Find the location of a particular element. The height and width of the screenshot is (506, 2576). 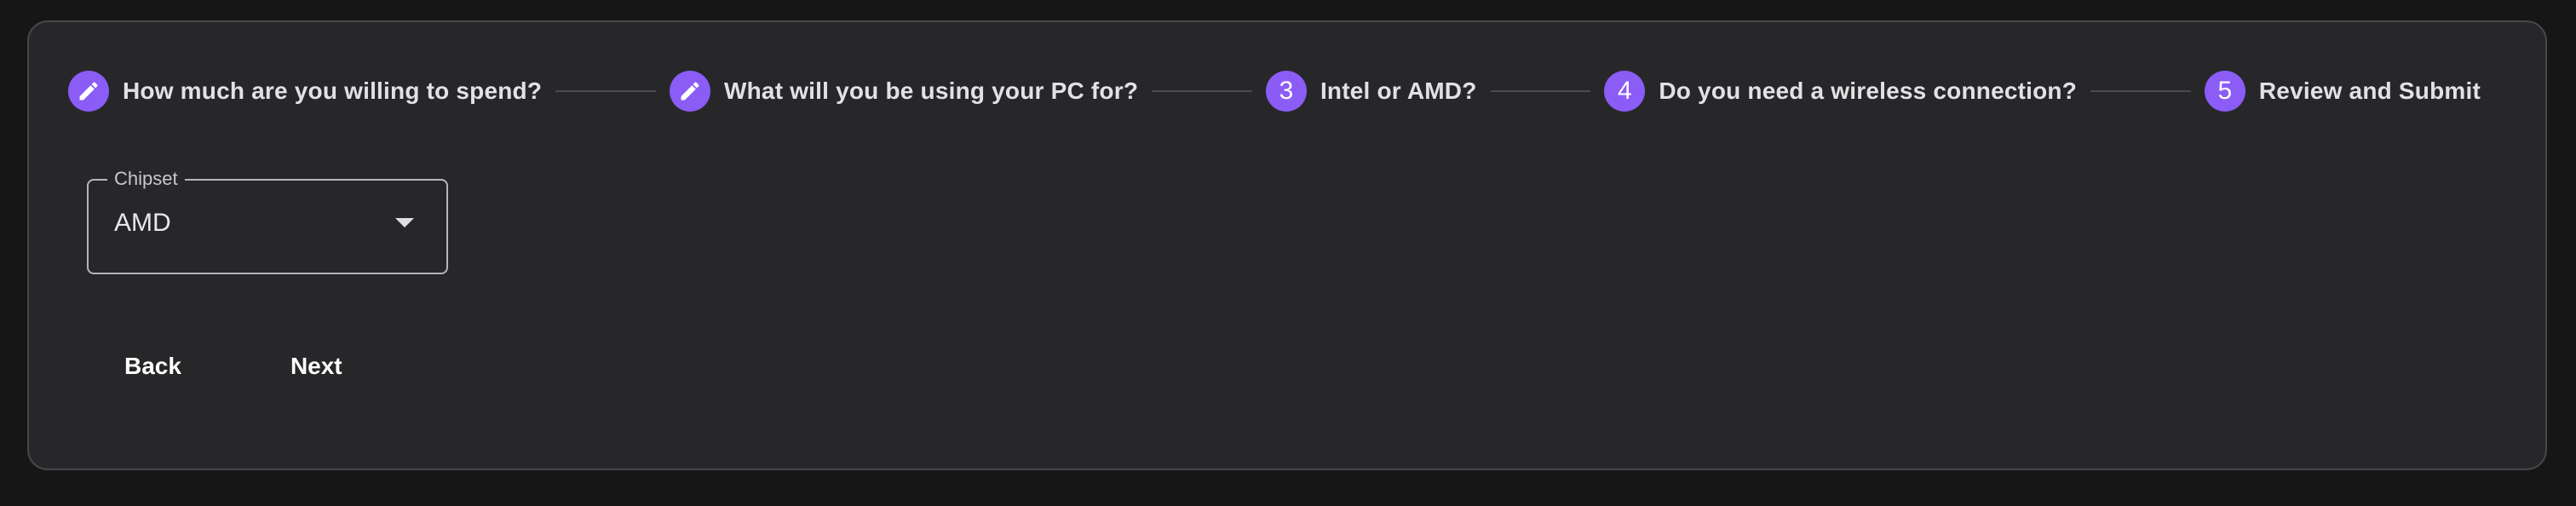

dropdown-arrow-icon is located at coordinates (405, 223).